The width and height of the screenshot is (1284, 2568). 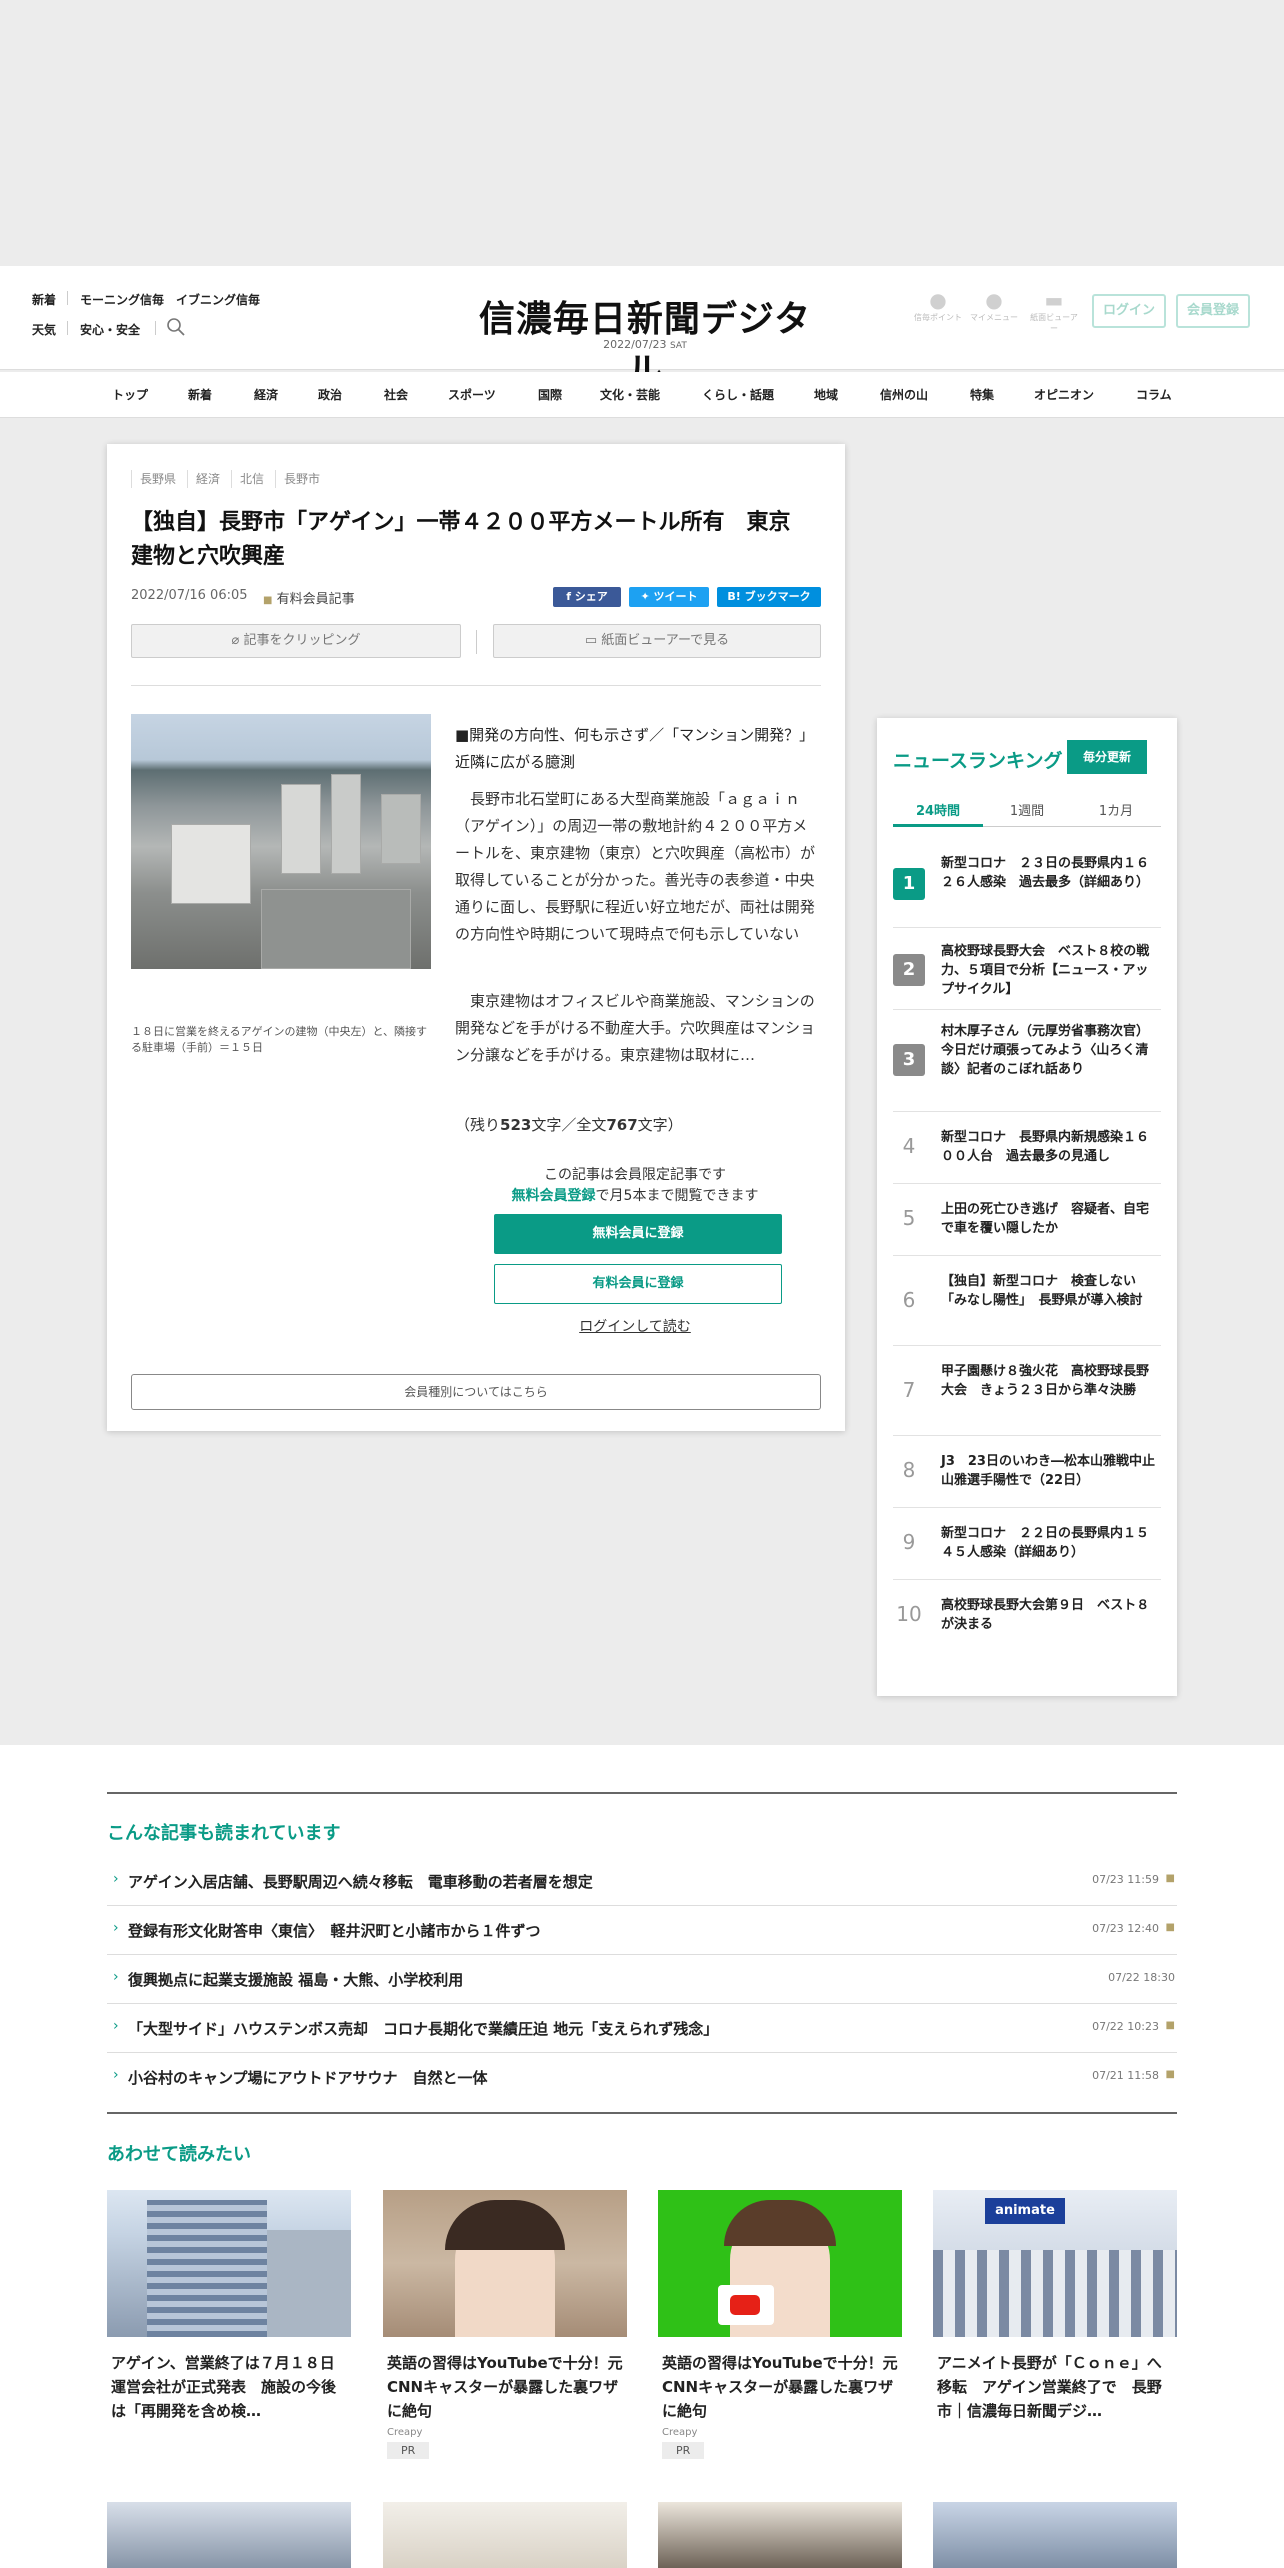 What do you see at coordinates (360, 1881) in the screenshot?
I see `also-read-headline: アゲイン入居店舗、長野駅周辺へ続々移転 電車移動の若者層を想定` at bounding box center [360, 1881].